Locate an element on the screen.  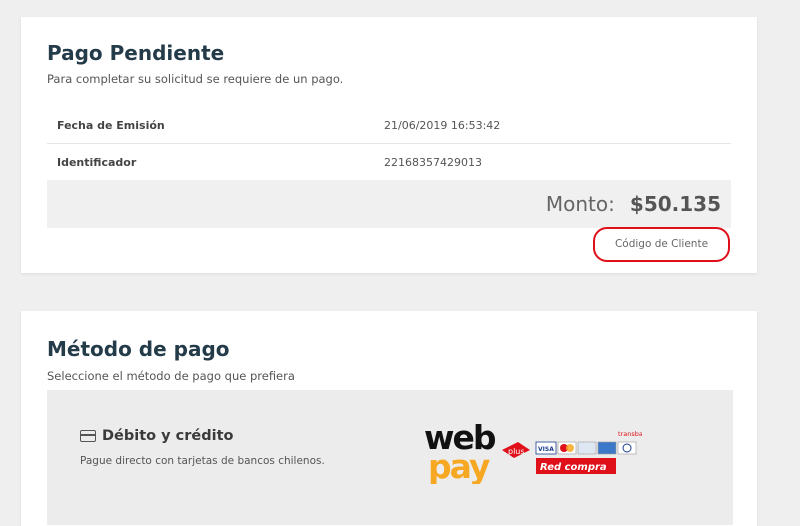
detail-row-issue-date: Fecha de Emisión 21/06/2019 16:53:42 is located at coordinates (389, 125).